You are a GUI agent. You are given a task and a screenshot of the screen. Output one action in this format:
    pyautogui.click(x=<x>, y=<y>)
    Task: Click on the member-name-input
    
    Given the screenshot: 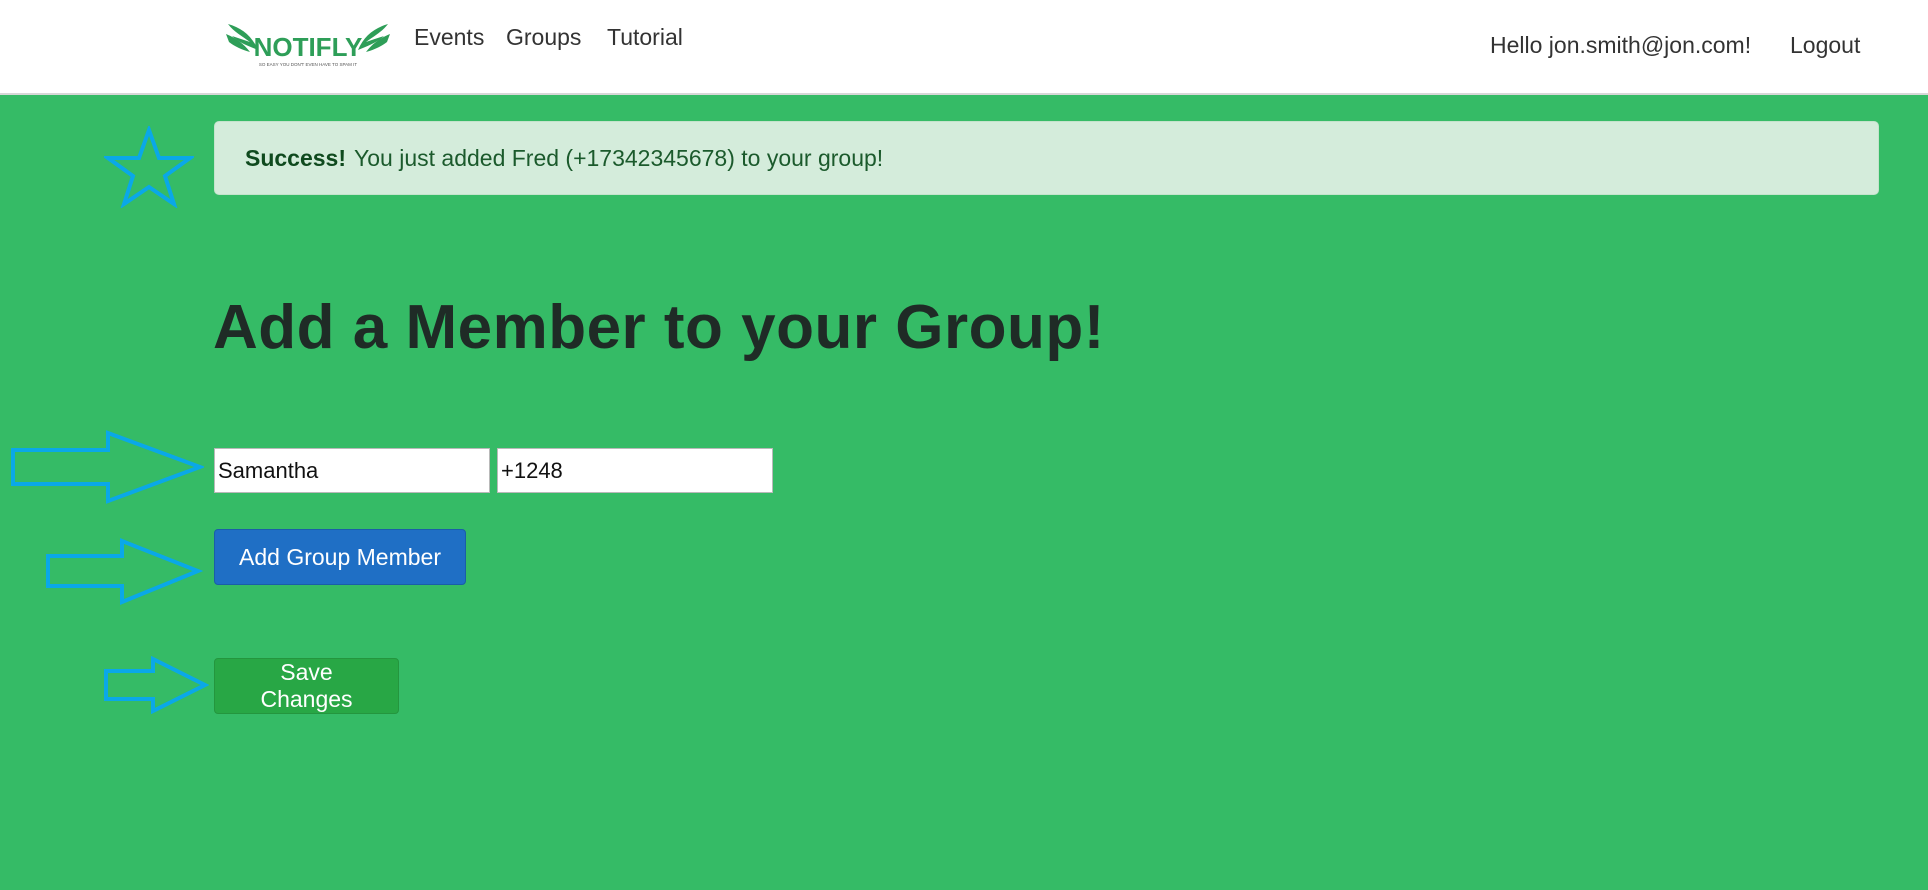 What is the action you would take?
    pyautogui.click(x=352, y=470)
    